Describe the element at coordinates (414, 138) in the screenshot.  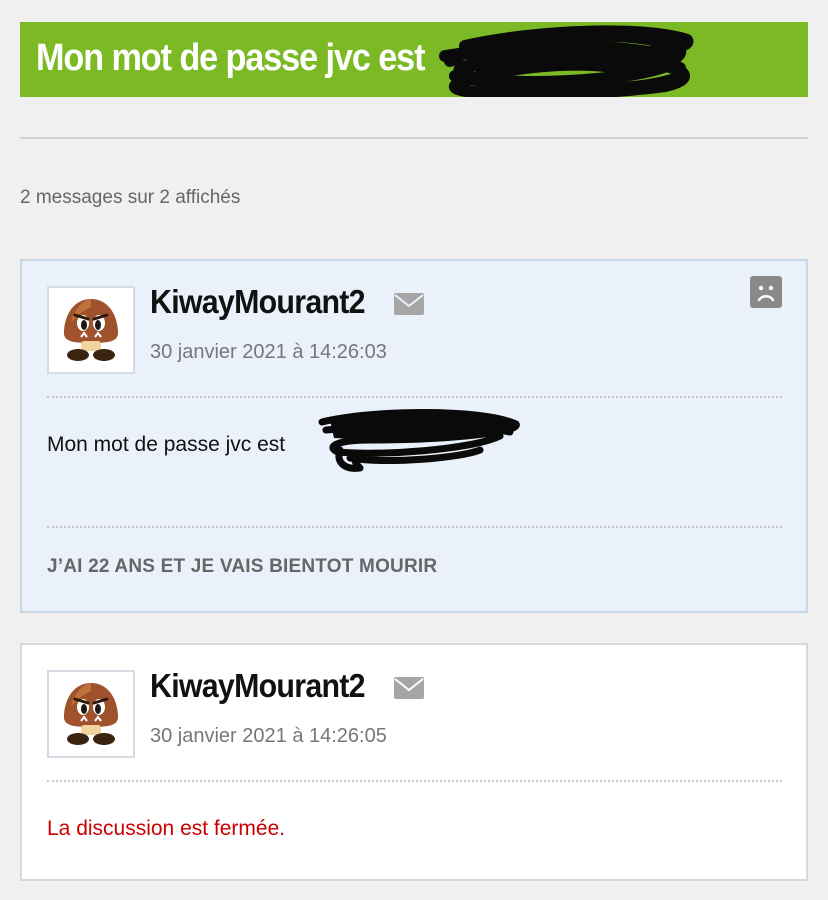
I see `separator` at that location.